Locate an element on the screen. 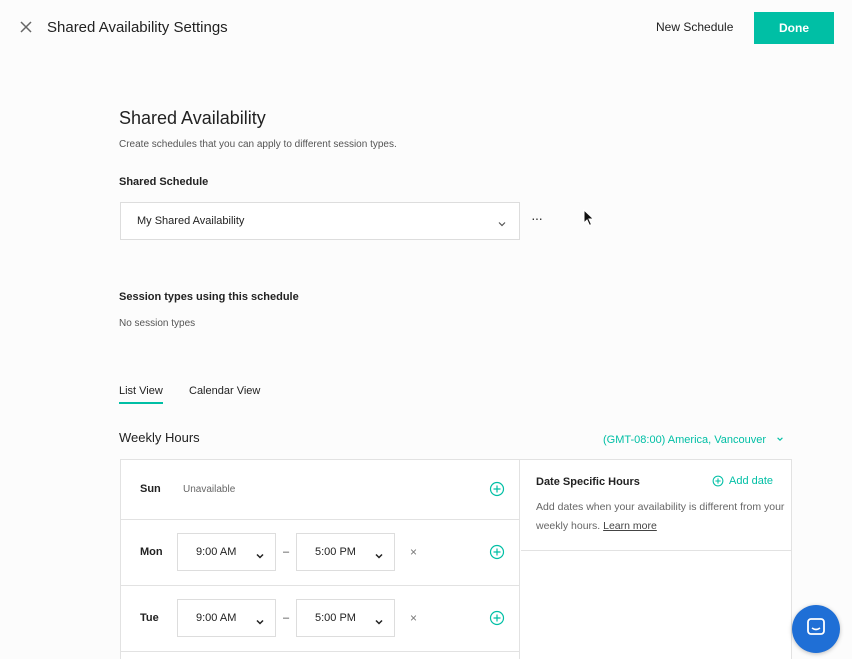 The width and height of the screenshot is (852, 659). session-types-value: No session types is located at coordinates (157, 323).